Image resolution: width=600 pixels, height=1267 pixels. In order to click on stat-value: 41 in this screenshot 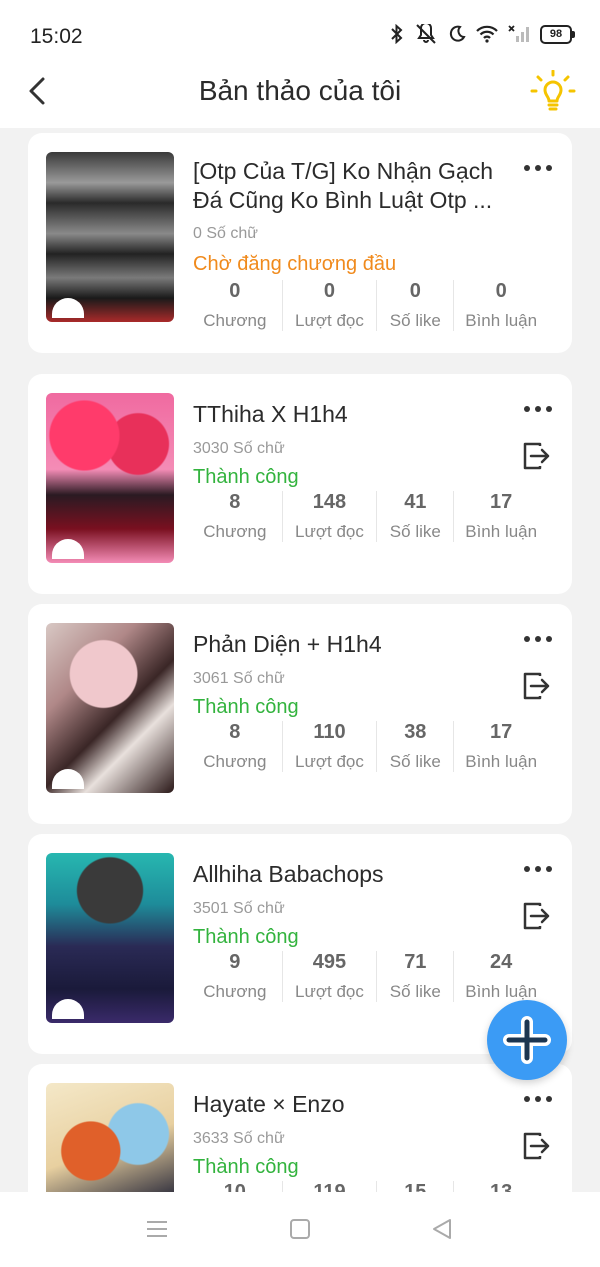, I will do `click(415, 502)`.